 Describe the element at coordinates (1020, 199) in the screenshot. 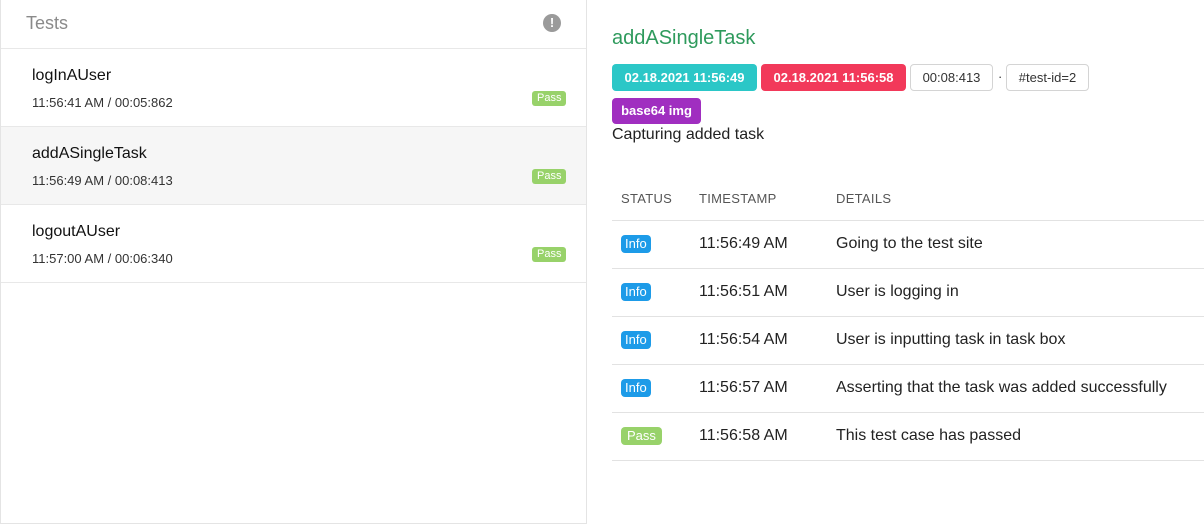

I see `details-column-header: DETAILS` at that location.